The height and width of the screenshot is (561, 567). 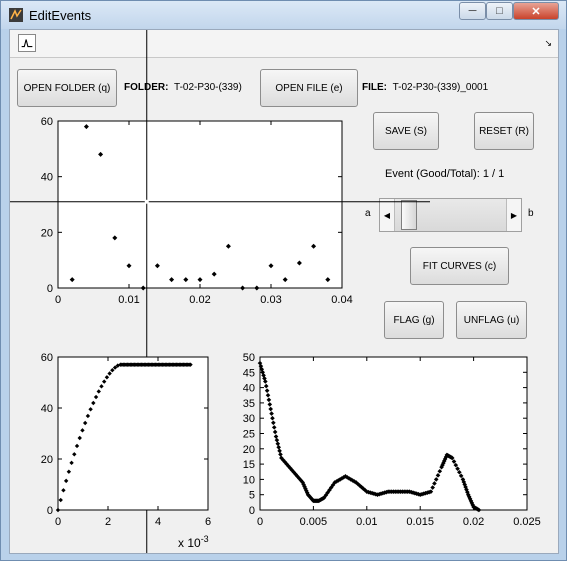 What do you see at coordinates (108, 522) in the screenshot?
I see `rise-plot-x-tick-label: 2` at bounding box center [108, 522].